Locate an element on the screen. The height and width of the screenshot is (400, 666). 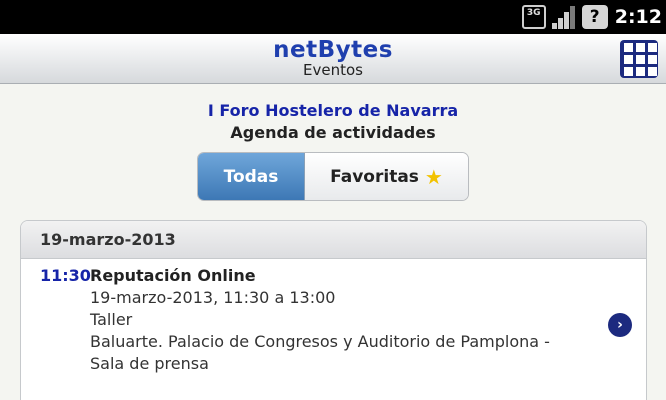
clock: 2:12 is located at coordinates (638, 17).